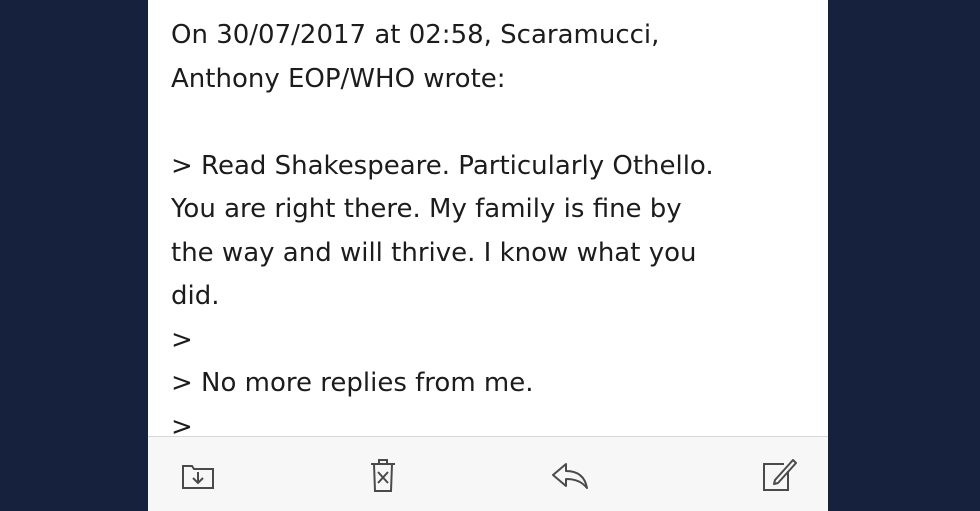  Describe the element at coordinates (338, 78) in the screenshot. I see `email-line-quote-header-2: Anthony EOP/WHO wrote:` at that location.